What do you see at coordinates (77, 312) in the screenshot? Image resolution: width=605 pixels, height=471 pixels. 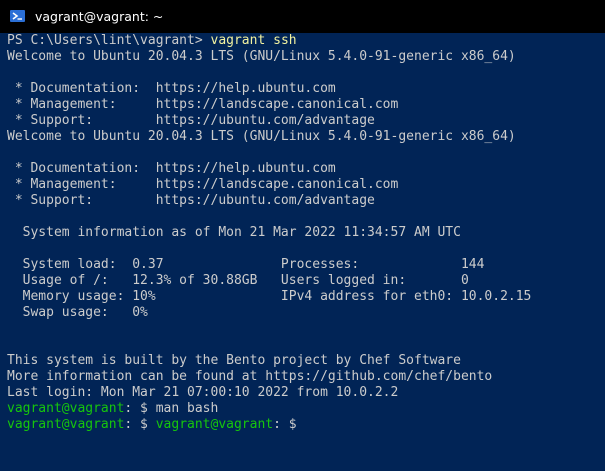 I see `output-line: Swap usage: 0%` at bounding box center [77, 312].